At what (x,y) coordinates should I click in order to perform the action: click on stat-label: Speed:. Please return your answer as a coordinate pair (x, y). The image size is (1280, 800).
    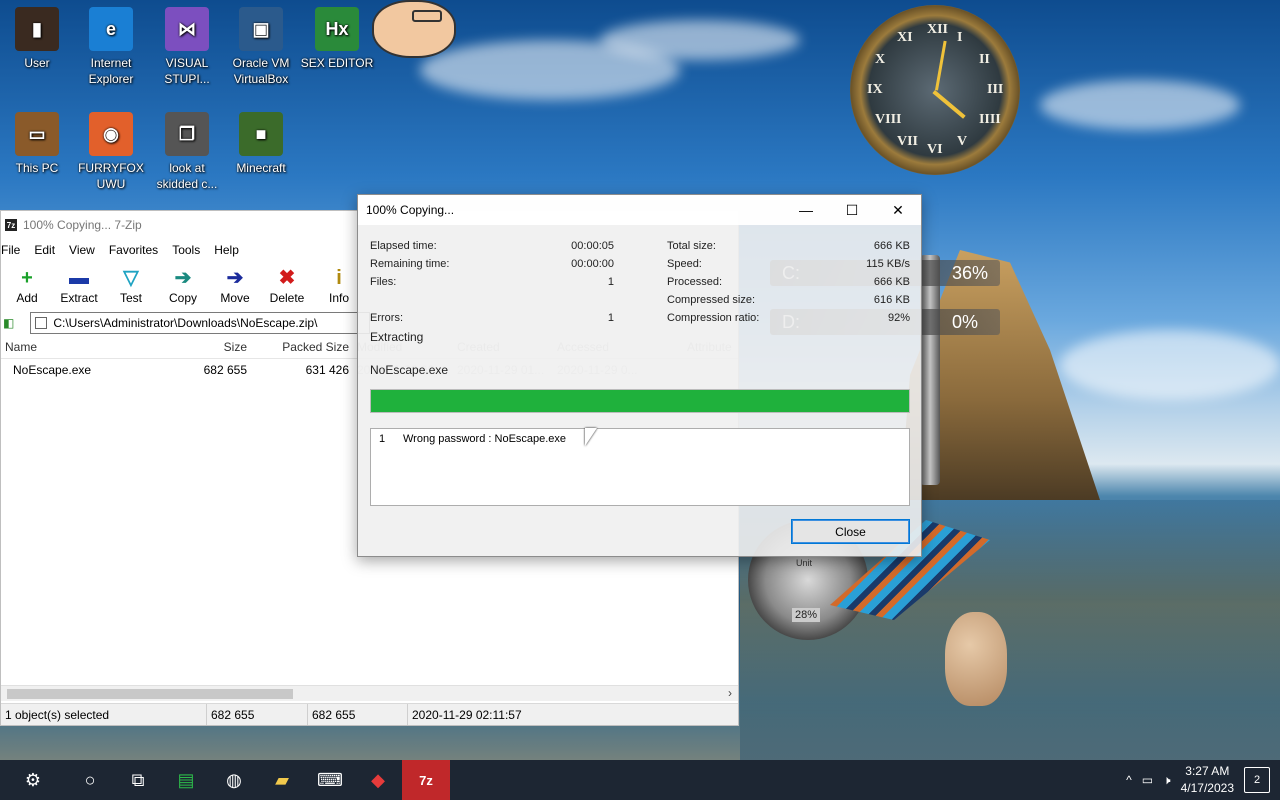
    Looking at the image, I should click on (684, 264).